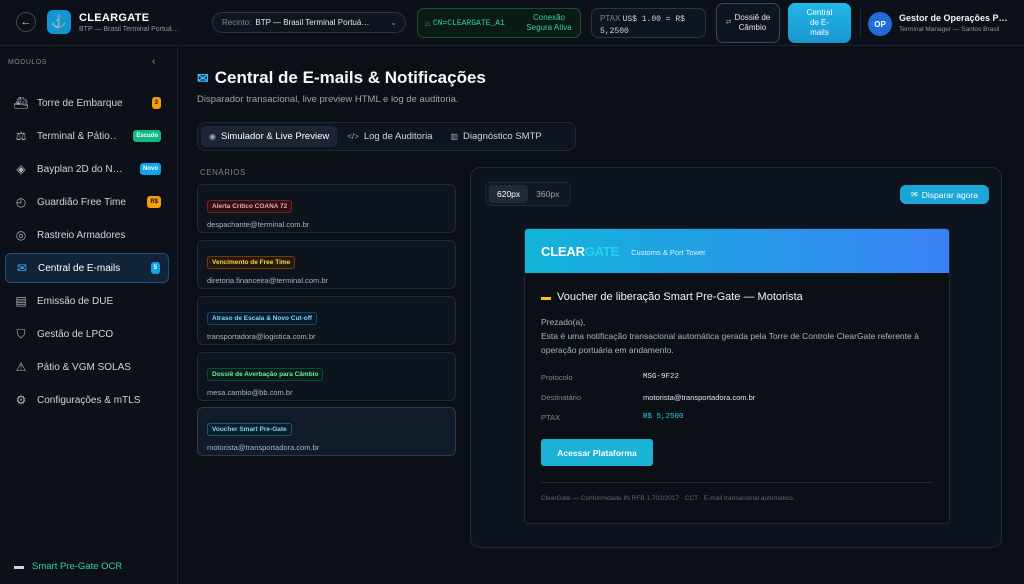 The image size is (1024, 584). I want to click on certificate-status: ⌂ CN=CLEARGATE_A1 Conexão Segura Ativa, so click(499, 23).